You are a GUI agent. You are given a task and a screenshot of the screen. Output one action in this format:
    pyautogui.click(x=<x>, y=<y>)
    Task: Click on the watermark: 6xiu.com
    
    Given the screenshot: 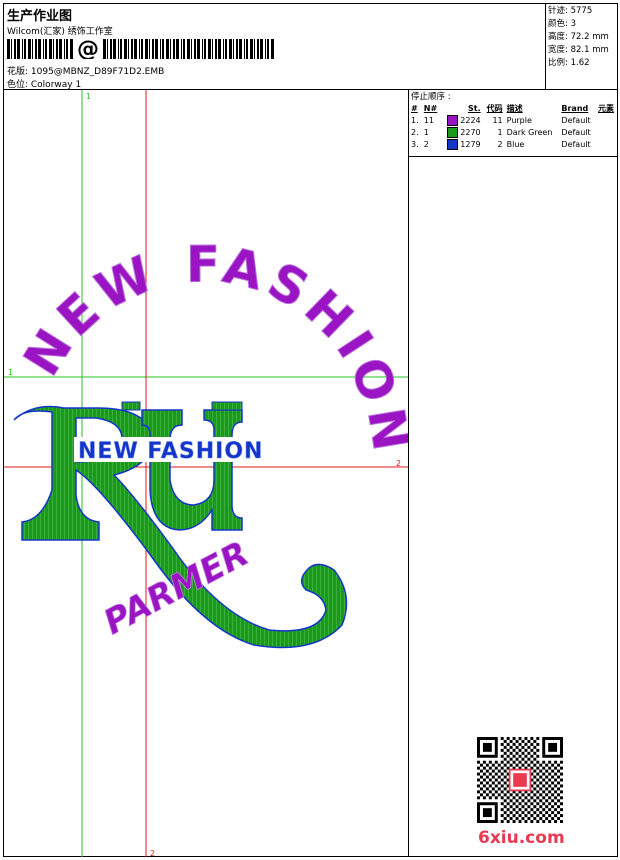 What is the action you would take?
    pyautogui.click(x=521, y=838)
    